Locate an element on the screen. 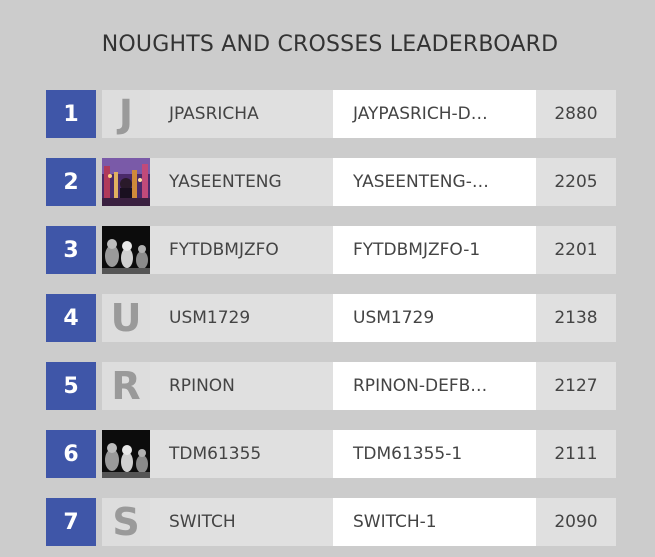 This screenshot has height=557, width=655. leaderboard-row: 5 R RPINON RPINON-DEFB… 2127 is located at coordinates (331, 386).